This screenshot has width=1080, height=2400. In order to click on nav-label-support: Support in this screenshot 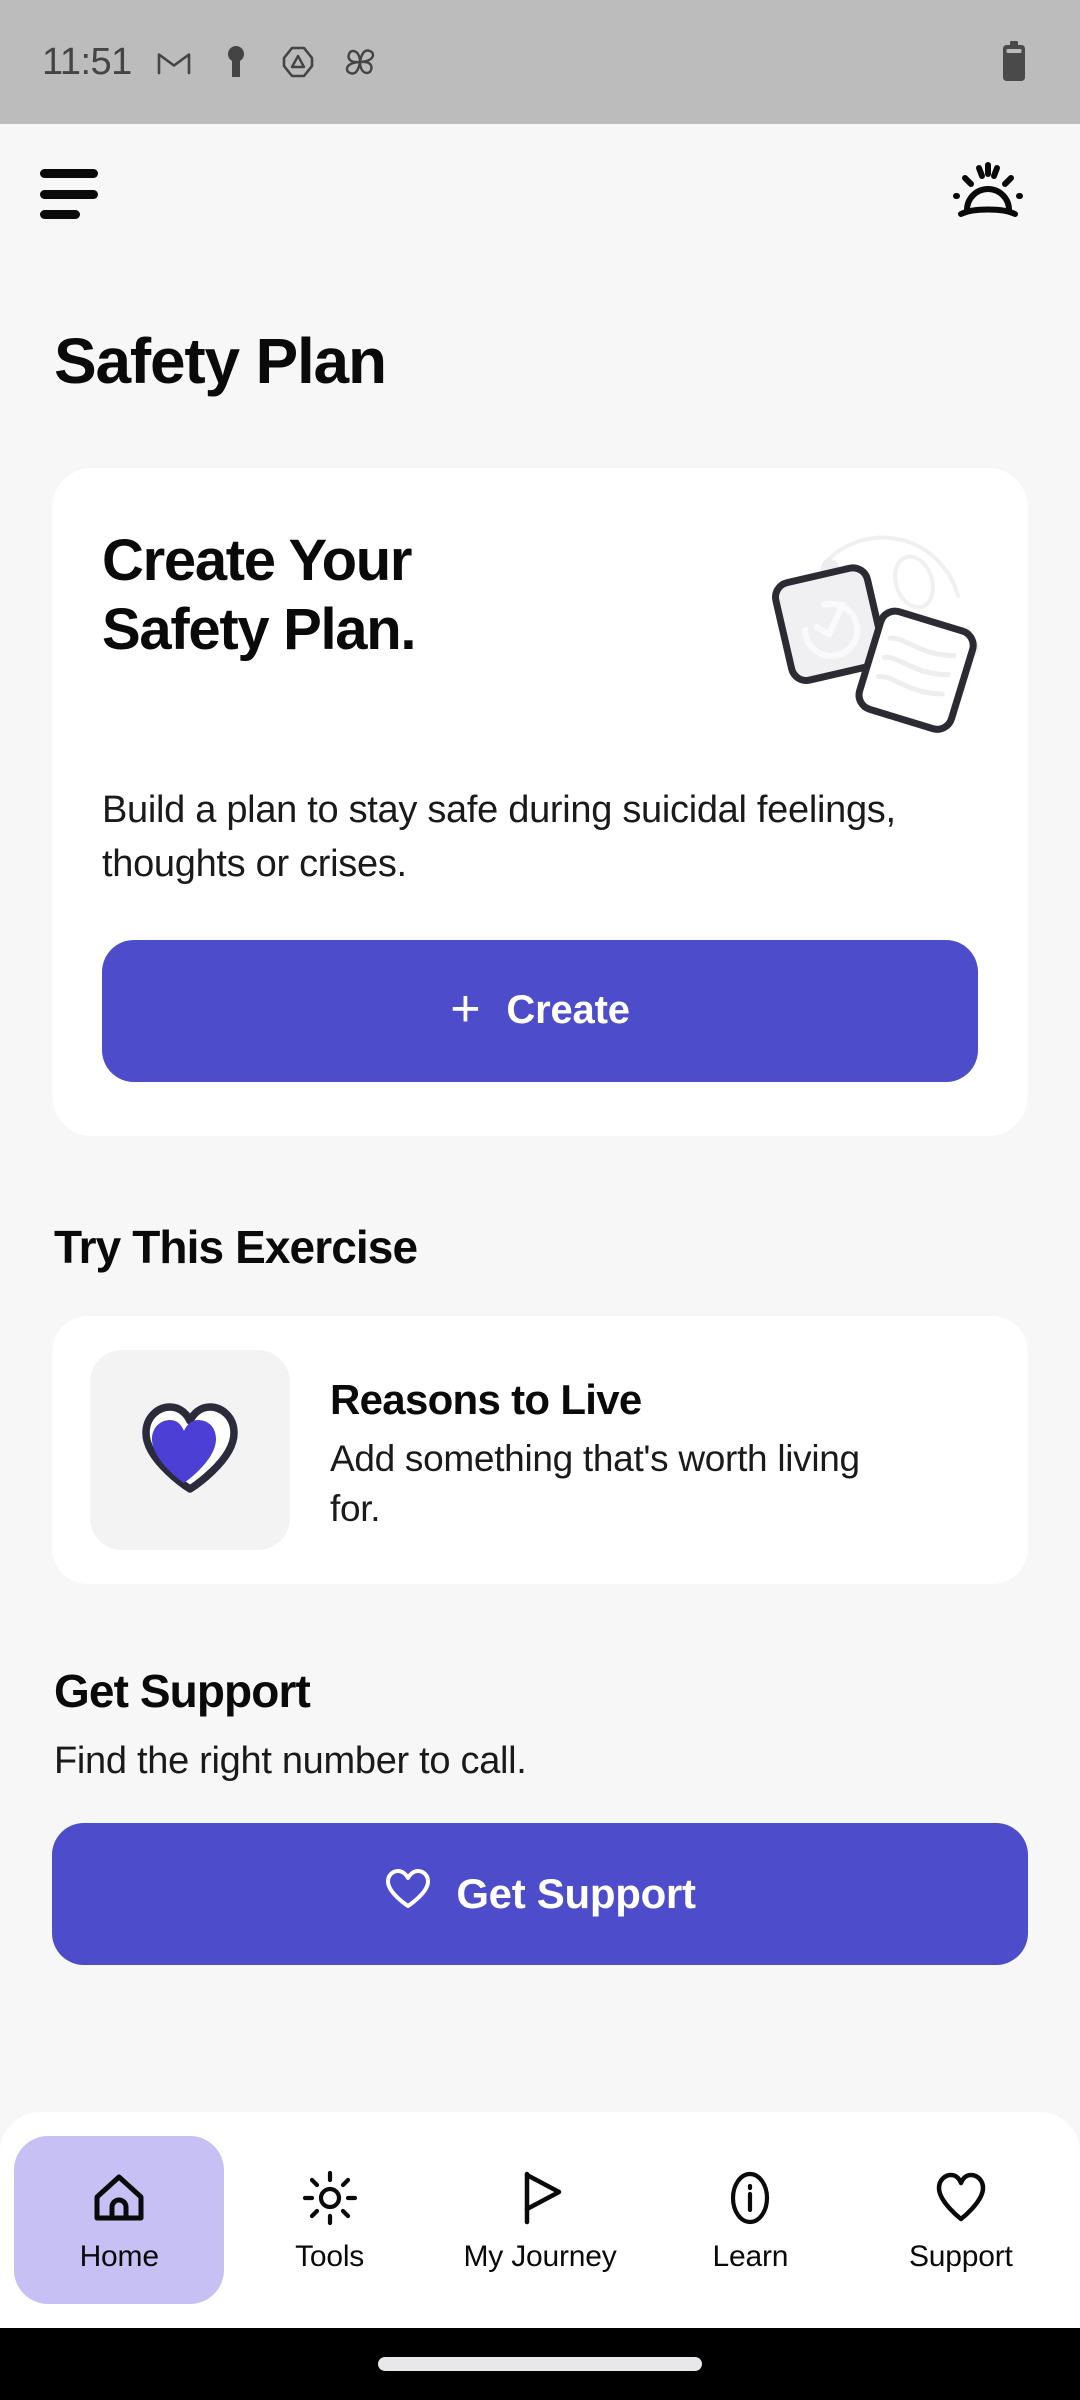, I will do `click(960, 2256)`.